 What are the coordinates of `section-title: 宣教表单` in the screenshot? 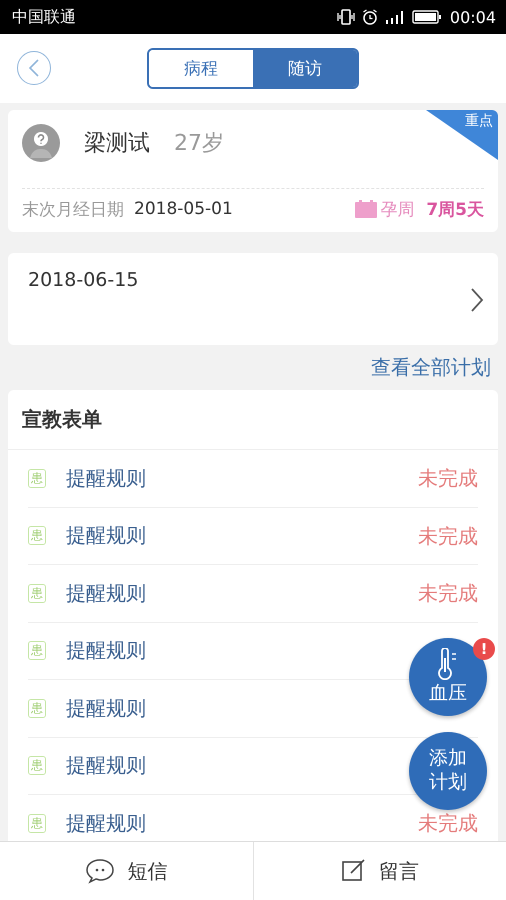 It's located at (253, 420).